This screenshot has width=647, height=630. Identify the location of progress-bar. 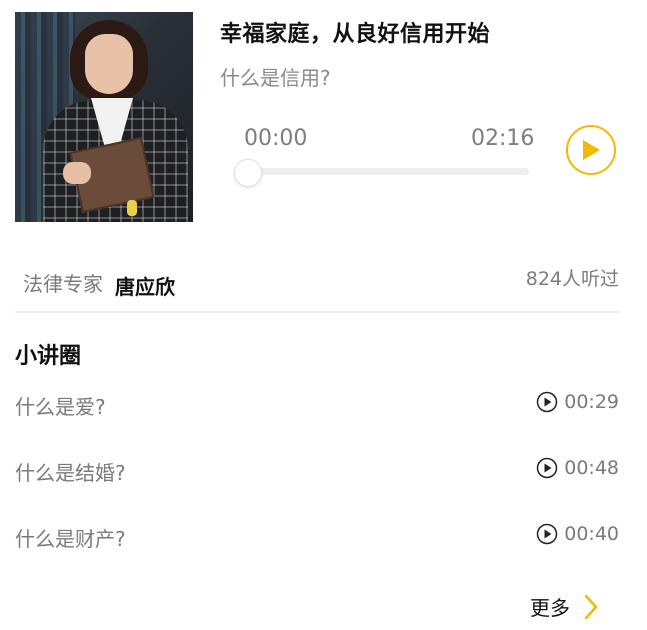
(387, 171).